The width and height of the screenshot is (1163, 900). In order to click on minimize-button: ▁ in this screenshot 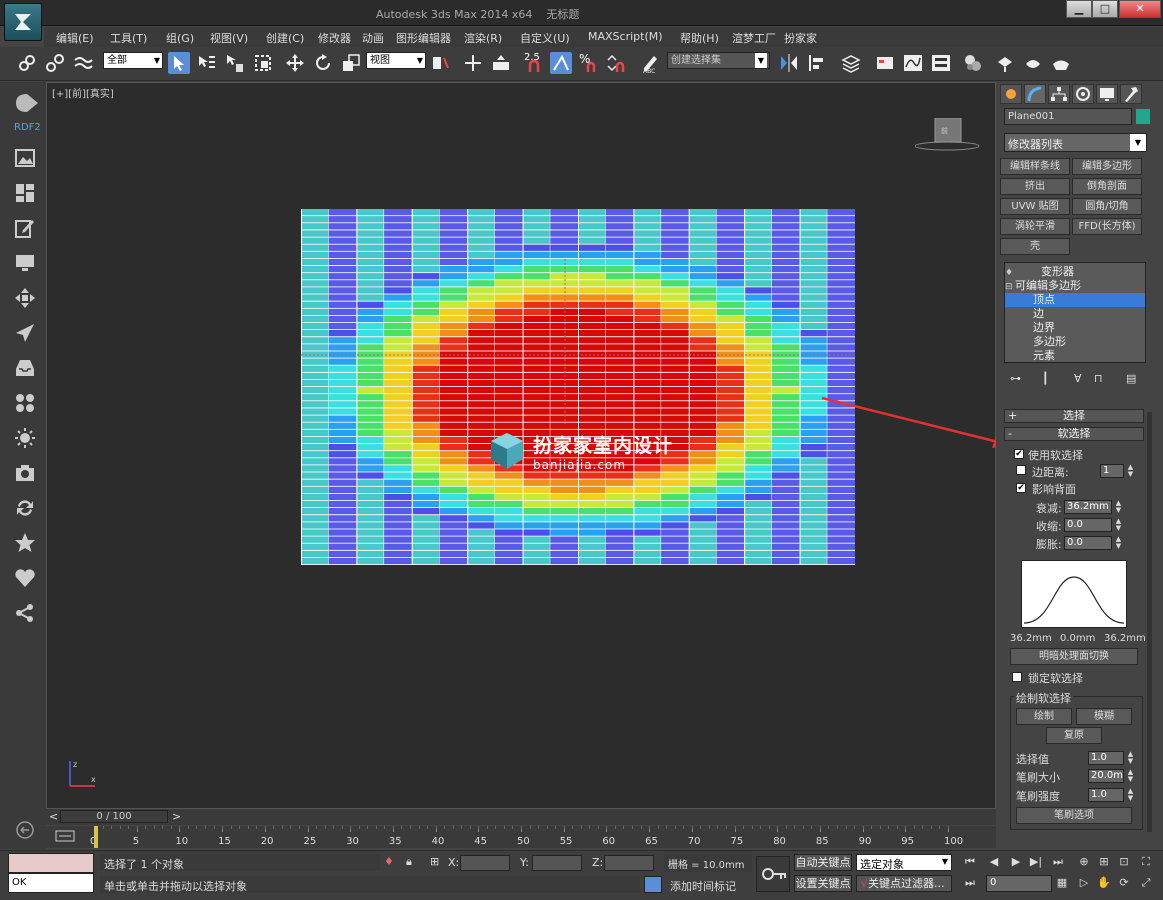, I will do `click(1079, 9)`.